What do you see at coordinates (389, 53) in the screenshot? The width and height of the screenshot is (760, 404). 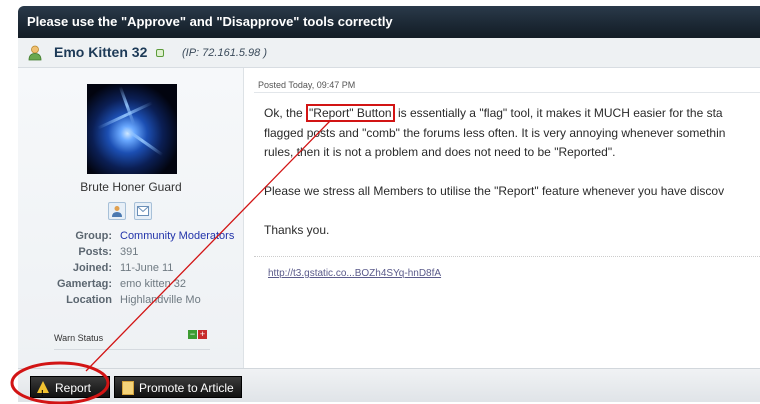 I see `post-author-bar: Emo Kitten 32 (IP: 72.161.5.98 )` at bounding box center [389, 53].